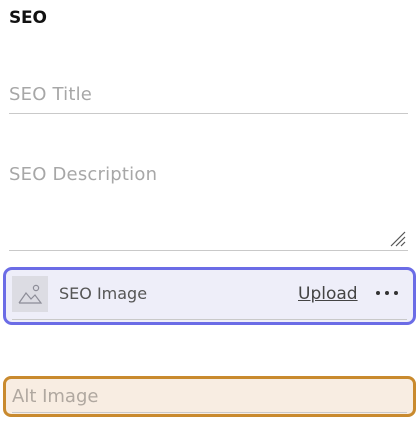 The image size is (418, 429). Describe the element at coordinates (103, 293) in the screenshot. I see `seo-image-label: SEO Image` at that location.